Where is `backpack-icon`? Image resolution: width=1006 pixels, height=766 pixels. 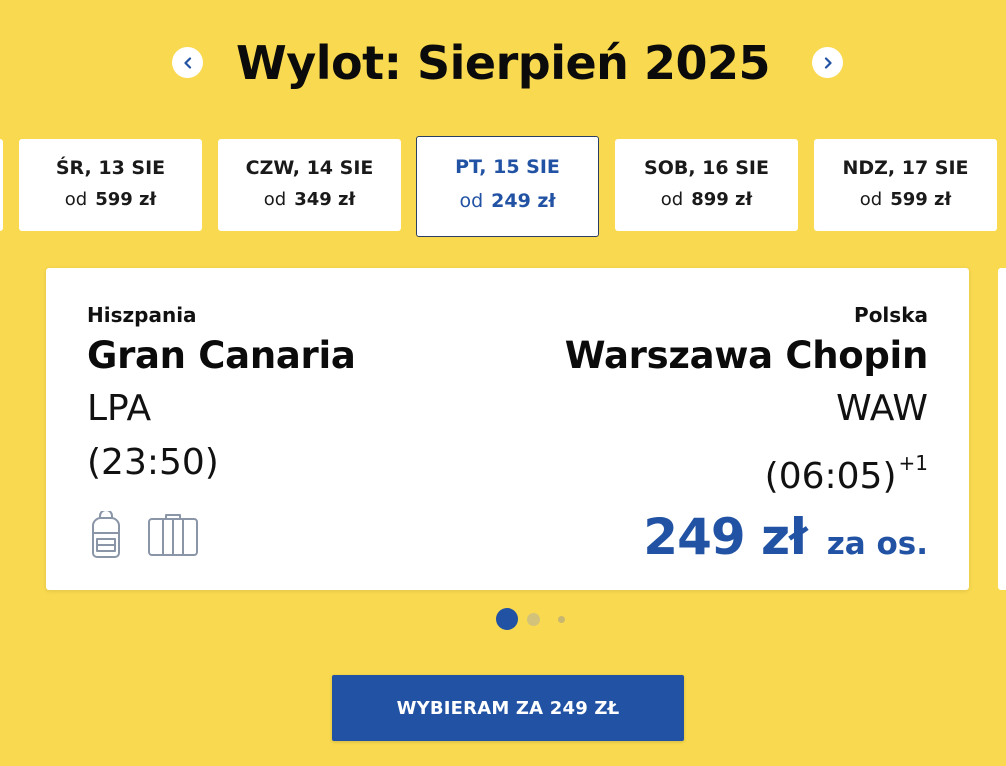 backpack-icon is located at coordinates (106, 534).